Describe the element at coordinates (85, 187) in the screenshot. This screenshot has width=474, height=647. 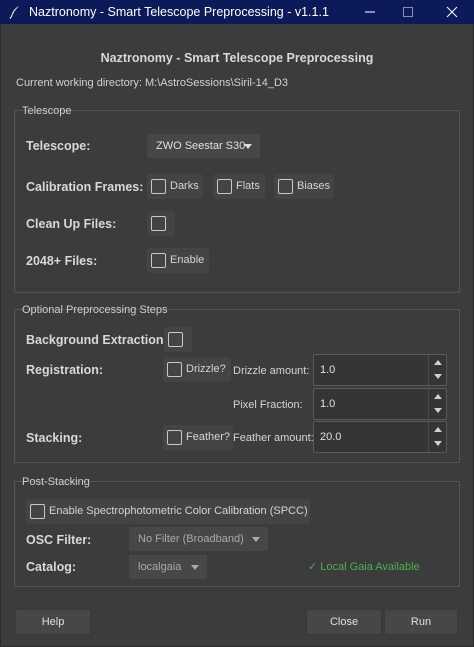
I see `calibration-frames-label: Calibration Frames:` at that location.